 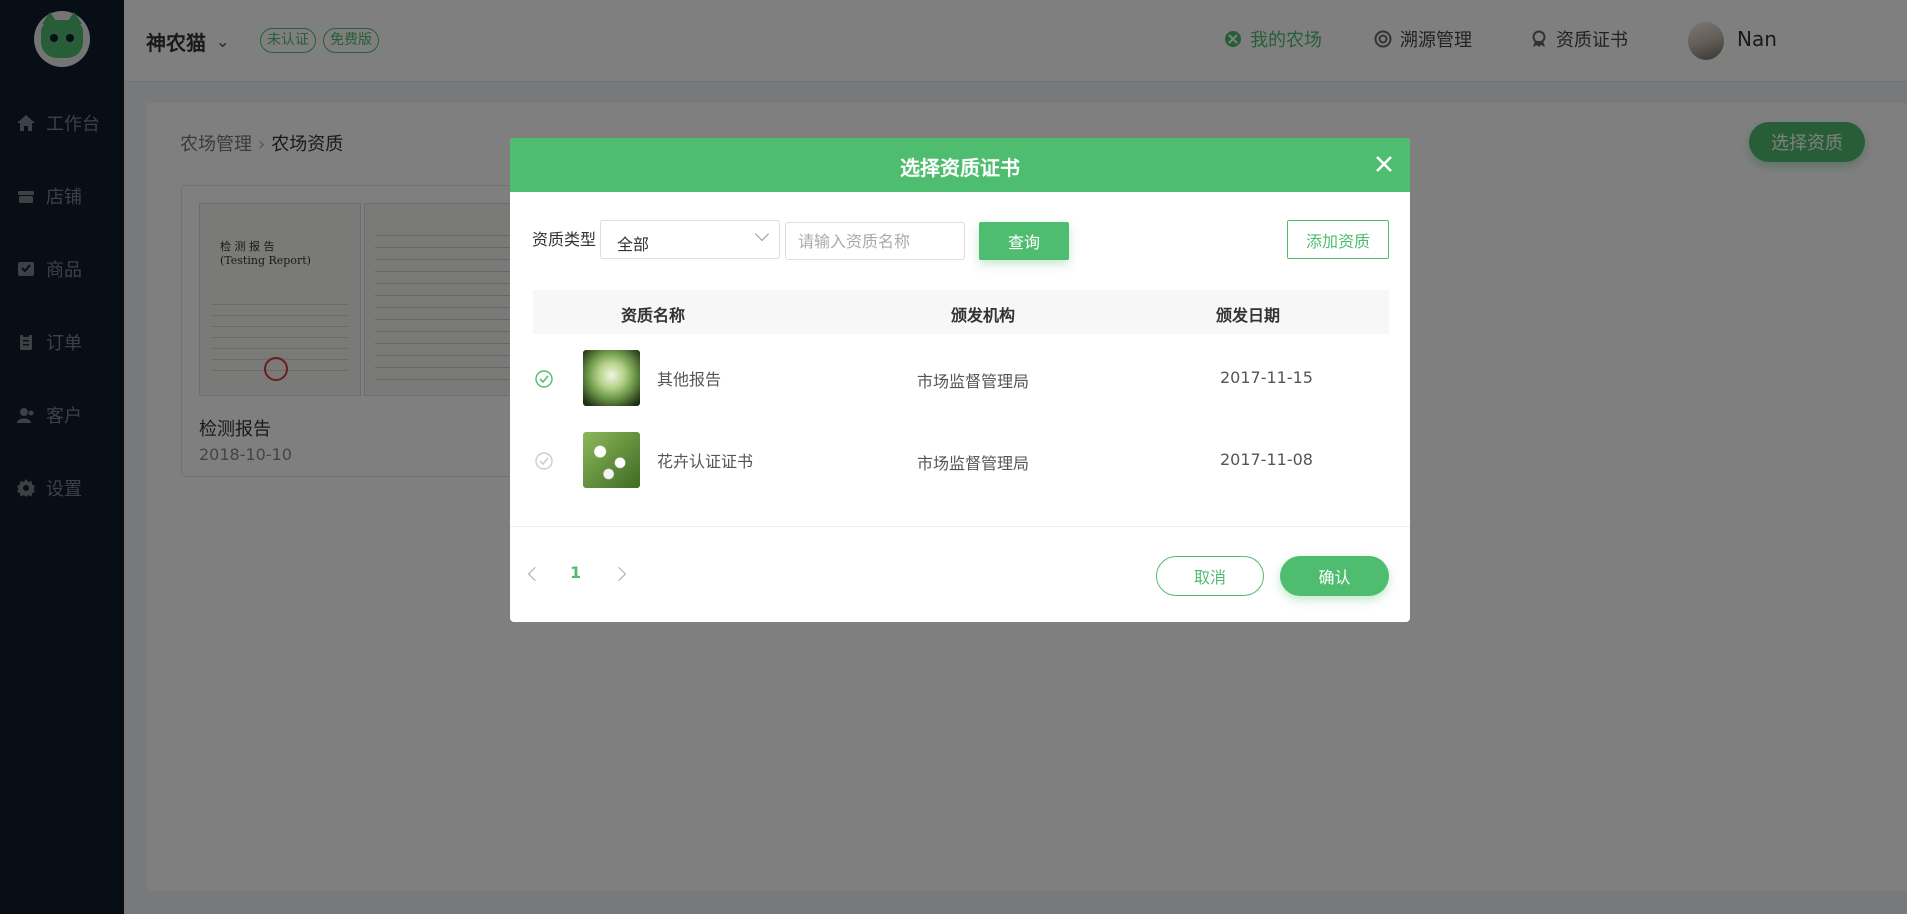 What do you see at coordinates (633, 244) in the screenshot?
I see `select-value: 全部` at bounding box center [633, 244].